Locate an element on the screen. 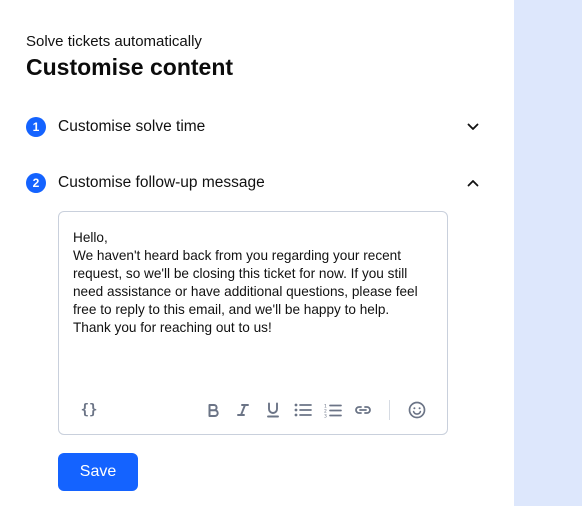  page-eyebrow: Solve tickets automatically is located at coordinates (114, 41).